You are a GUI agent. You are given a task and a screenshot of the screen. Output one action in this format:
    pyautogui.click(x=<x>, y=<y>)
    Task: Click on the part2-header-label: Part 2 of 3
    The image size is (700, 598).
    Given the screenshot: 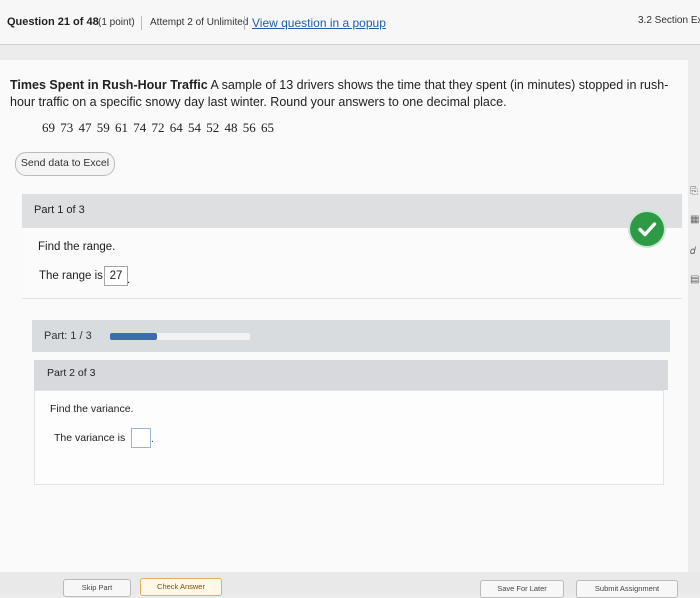 What is the action you would take?
    pyautogui.click(x=71, y=373)
    